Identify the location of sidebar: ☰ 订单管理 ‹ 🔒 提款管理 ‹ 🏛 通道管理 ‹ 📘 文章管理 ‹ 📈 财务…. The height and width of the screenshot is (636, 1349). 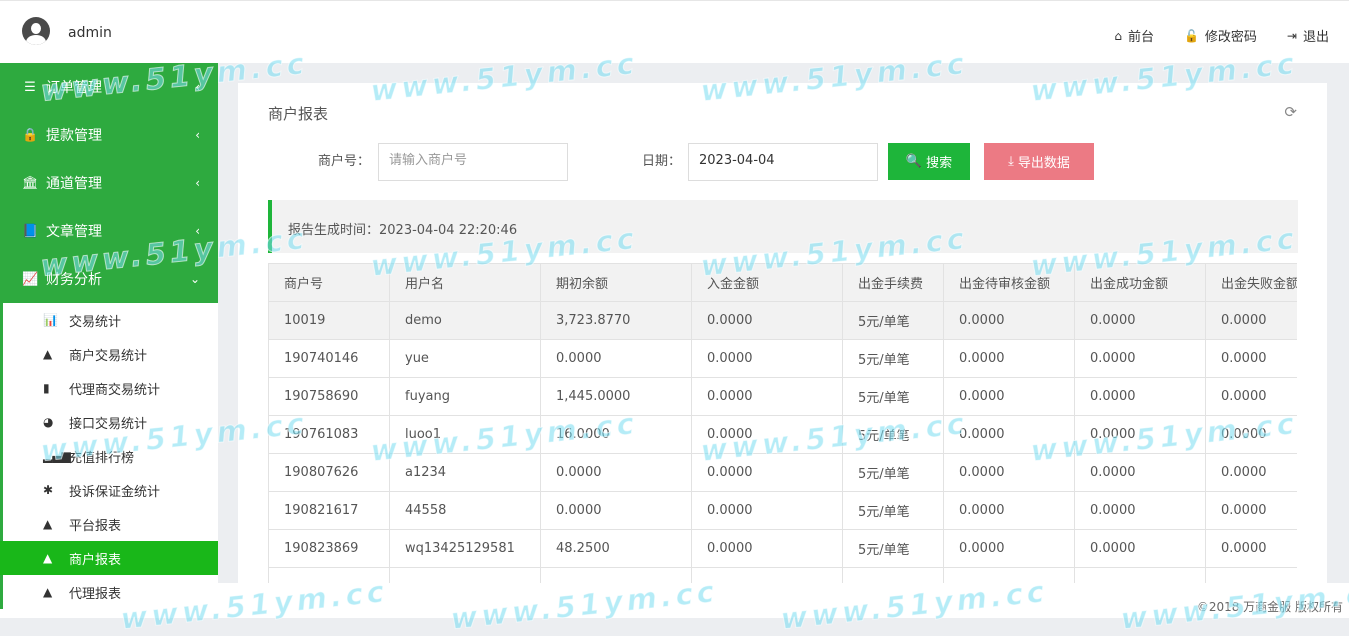
(109, 340).